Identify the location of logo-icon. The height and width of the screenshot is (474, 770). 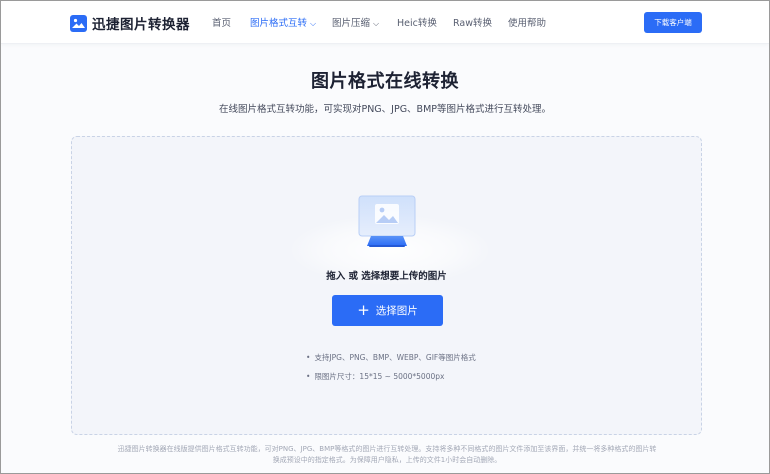
(78, 23).